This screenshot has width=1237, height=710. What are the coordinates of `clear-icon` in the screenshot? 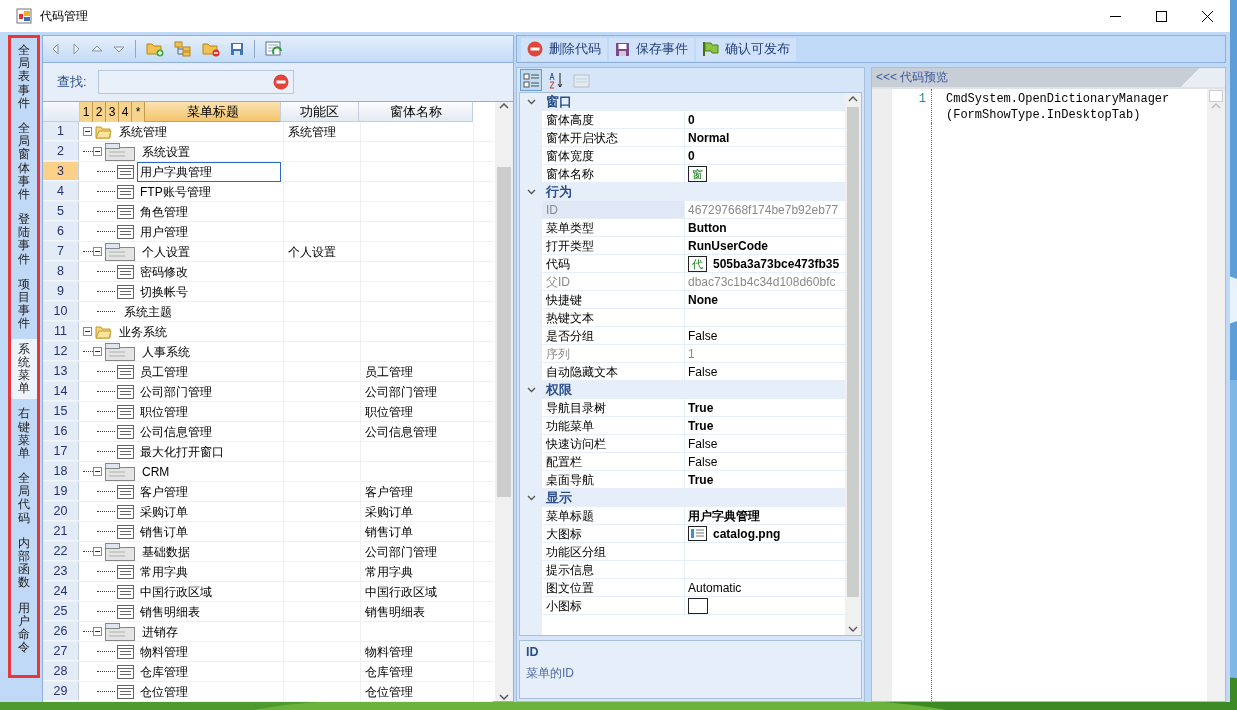 It's located at (281, 82).